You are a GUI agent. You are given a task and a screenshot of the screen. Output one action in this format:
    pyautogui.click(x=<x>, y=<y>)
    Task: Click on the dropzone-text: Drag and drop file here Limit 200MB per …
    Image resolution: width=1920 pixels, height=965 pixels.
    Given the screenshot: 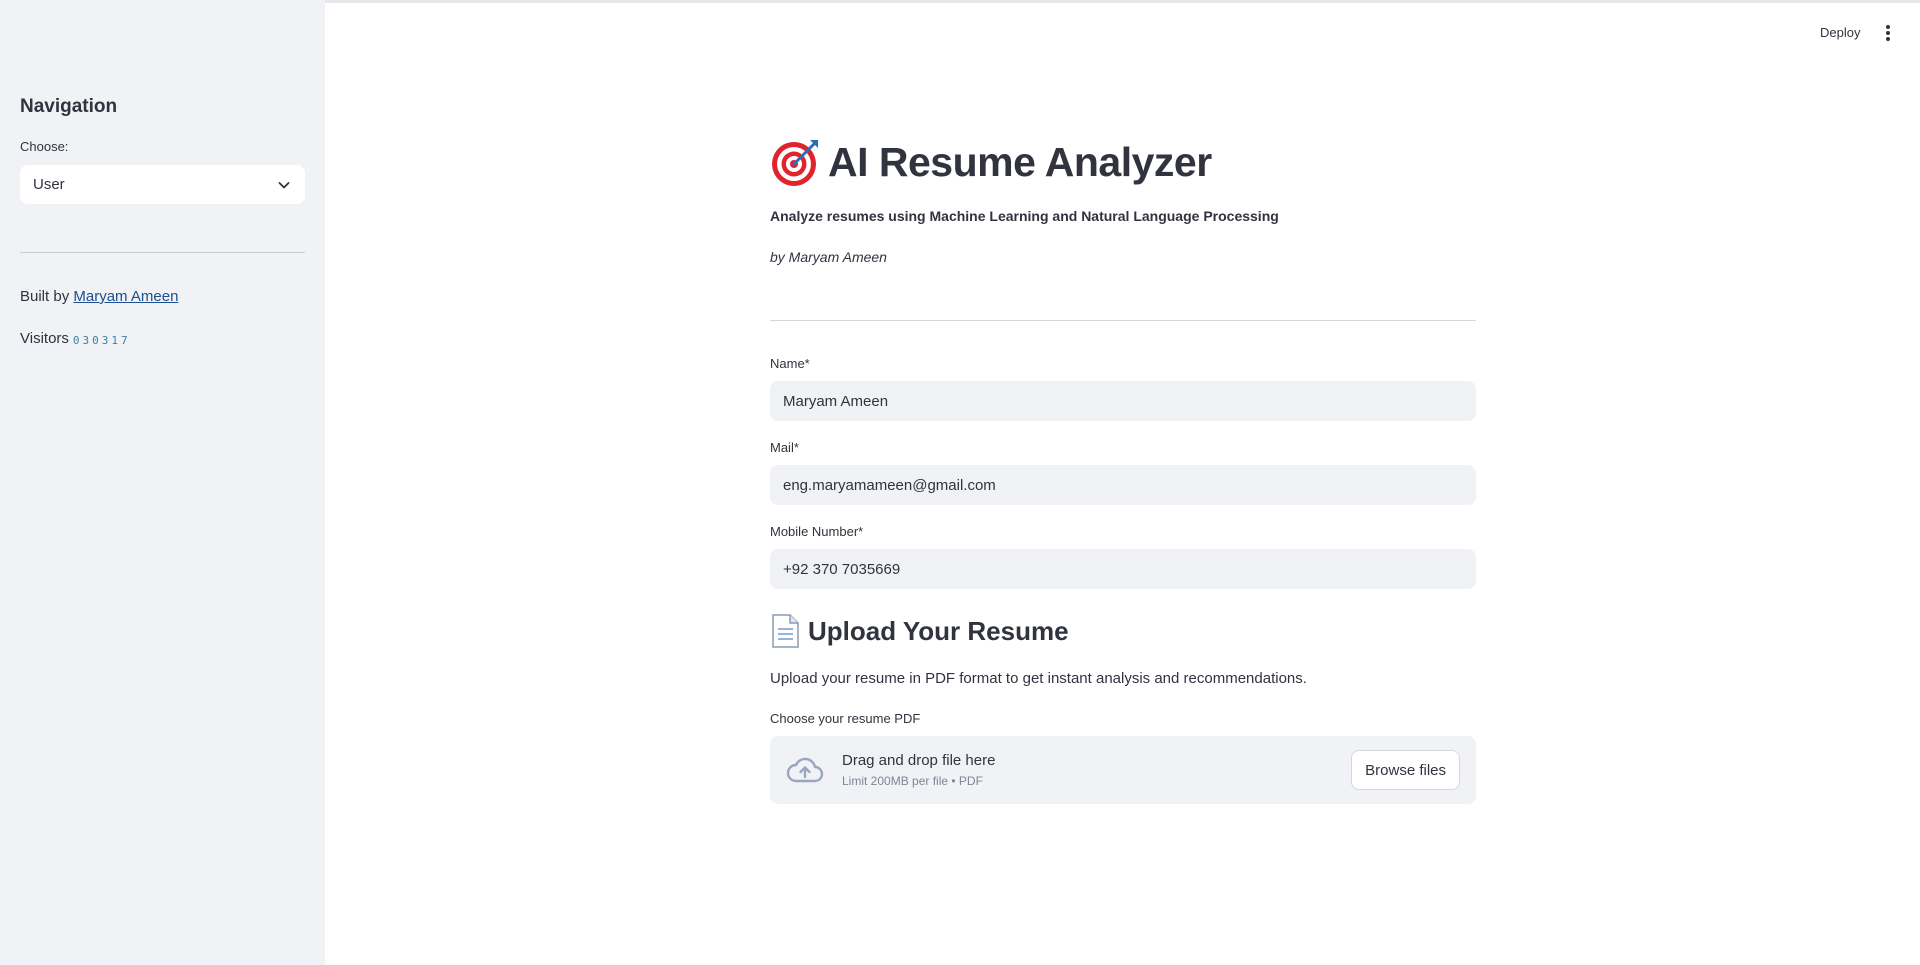 What is the action you would take?
    pyautogui.click(x=1096, y=770)
    